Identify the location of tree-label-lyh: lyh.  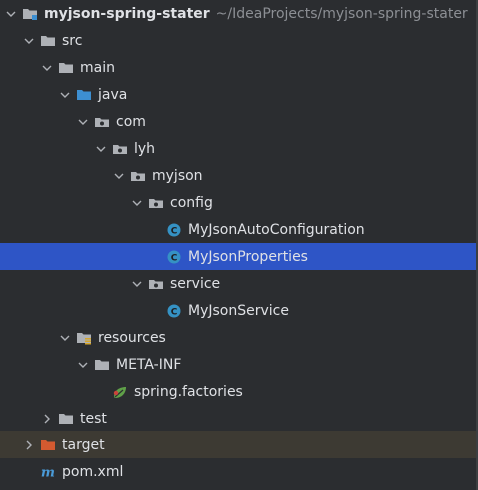
(145, 148).